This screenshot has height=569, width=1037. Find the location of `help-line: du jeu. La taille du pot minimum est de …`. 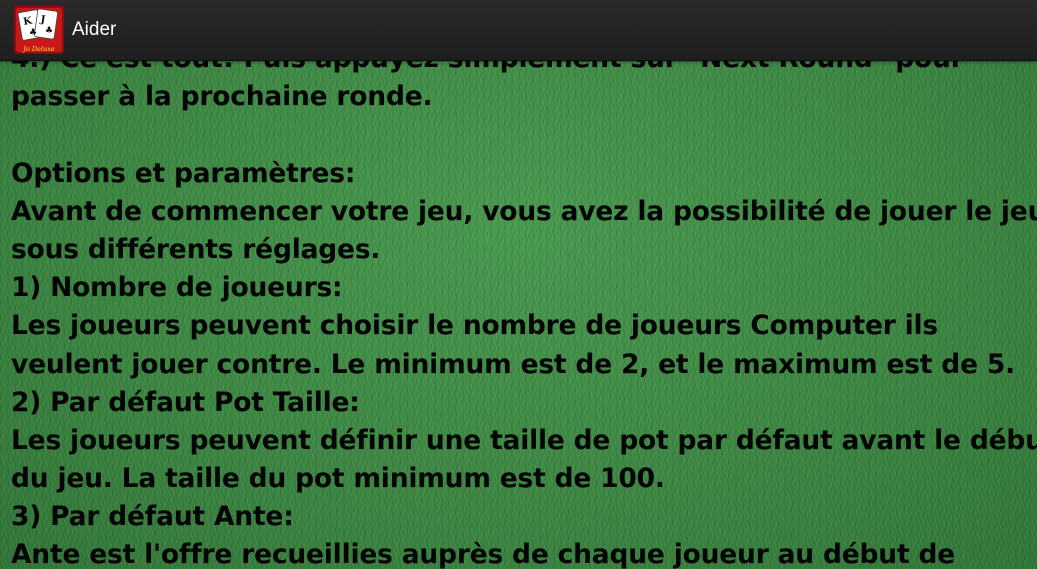

help-line: du jeu. La taille du pot minimum est de … is located at coordinates (338, 479).